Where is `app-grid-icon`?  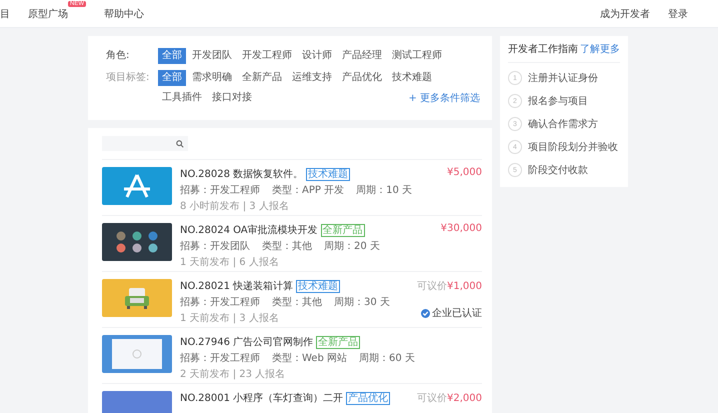 app-grid-icon is located at coordinates (137, 242).